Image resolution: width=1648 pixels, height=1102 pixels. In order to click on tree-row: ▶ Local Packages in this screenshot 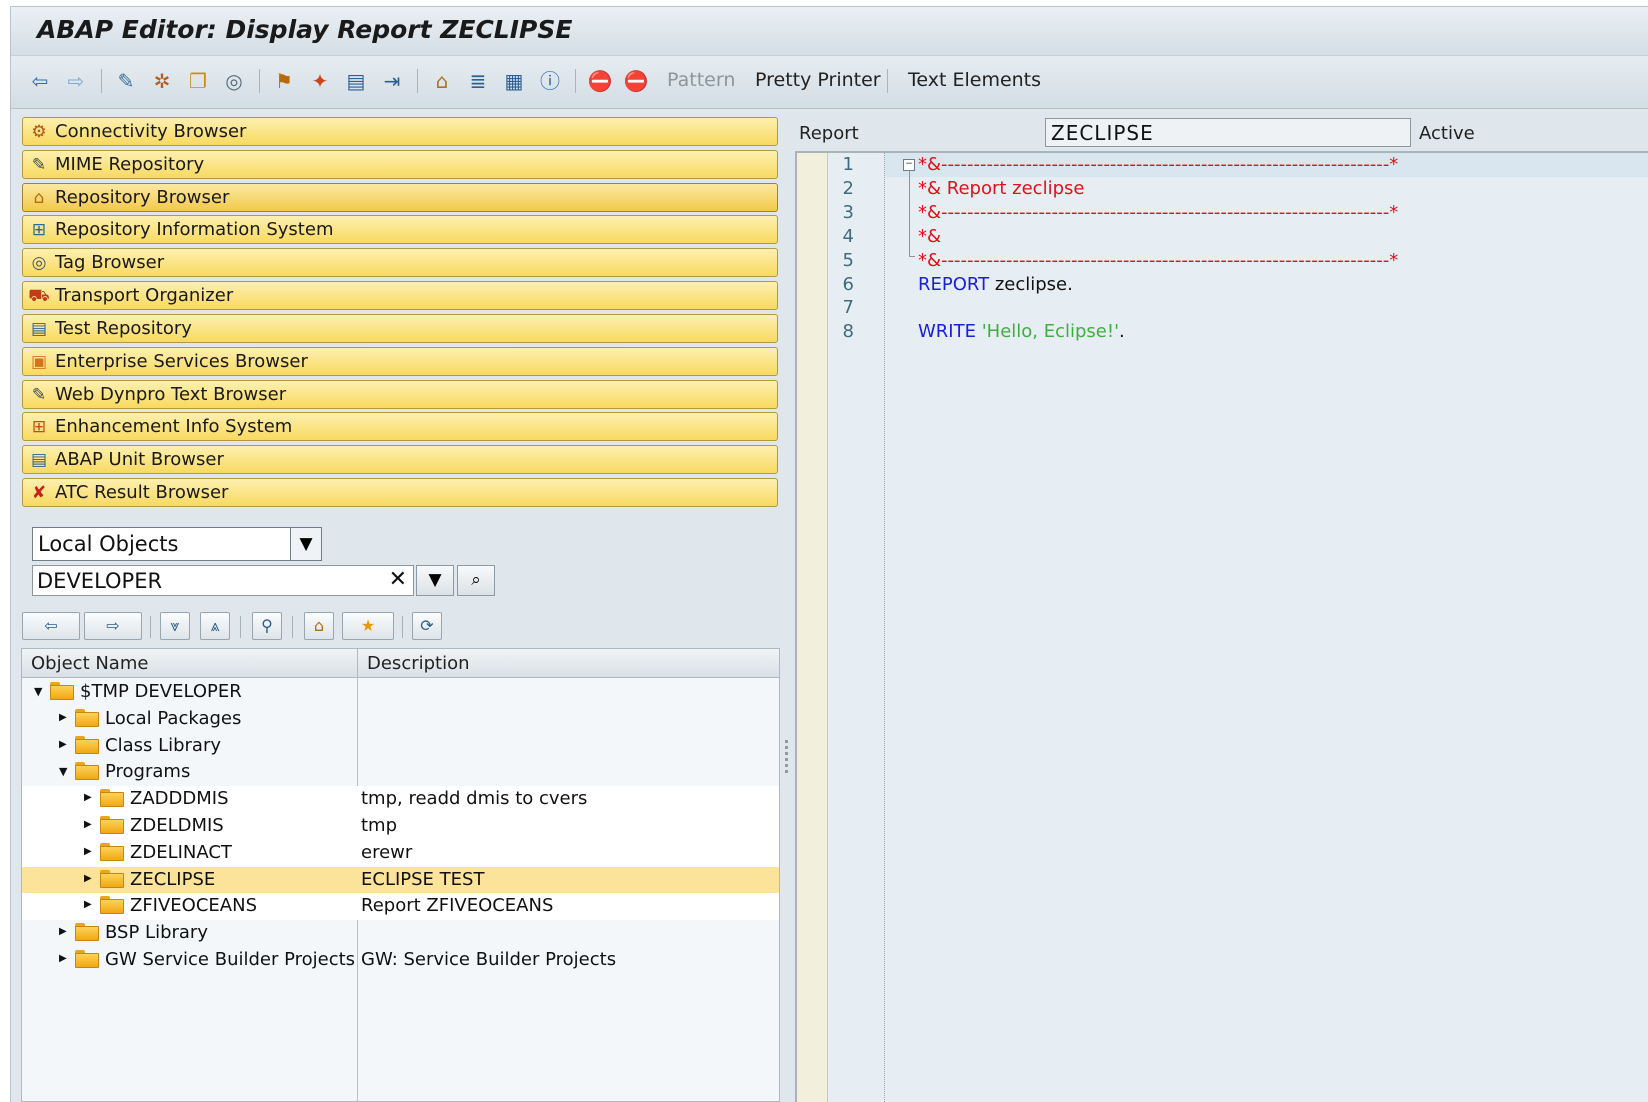, I will do `click(400, 719)`.